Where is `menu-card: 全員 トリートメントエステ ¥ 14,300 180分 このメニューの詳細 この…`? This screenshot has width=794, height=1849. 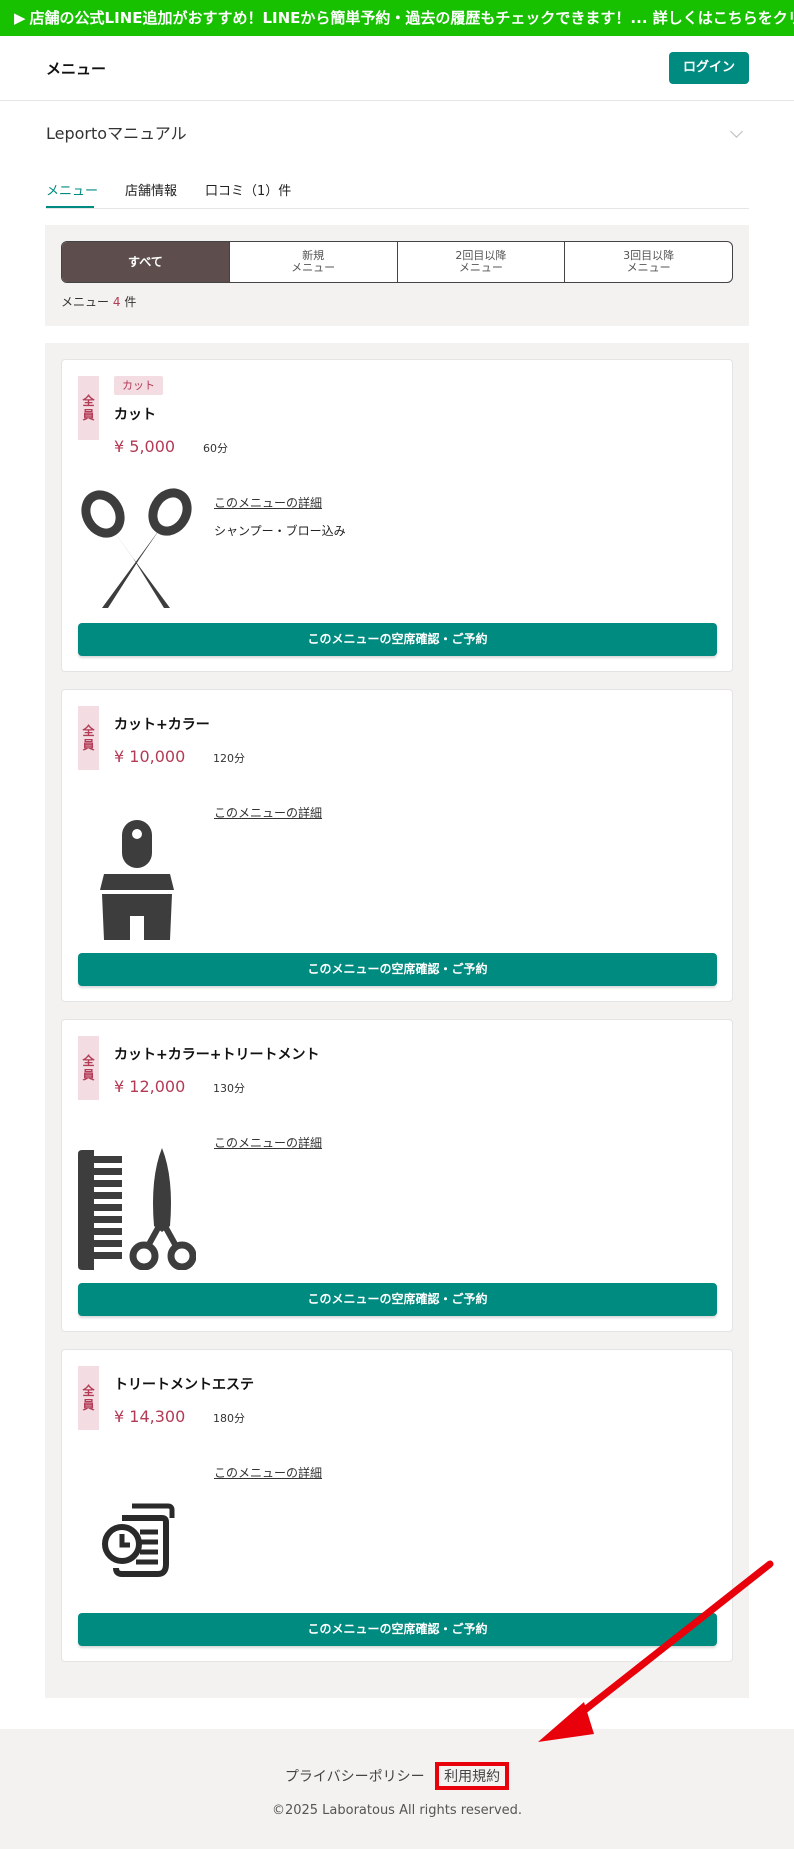
menu-card: 全員 トリートメントエステ ¥ 14,300 180分 このメニューの詳細 この… is located at coordinates (397, 1505).